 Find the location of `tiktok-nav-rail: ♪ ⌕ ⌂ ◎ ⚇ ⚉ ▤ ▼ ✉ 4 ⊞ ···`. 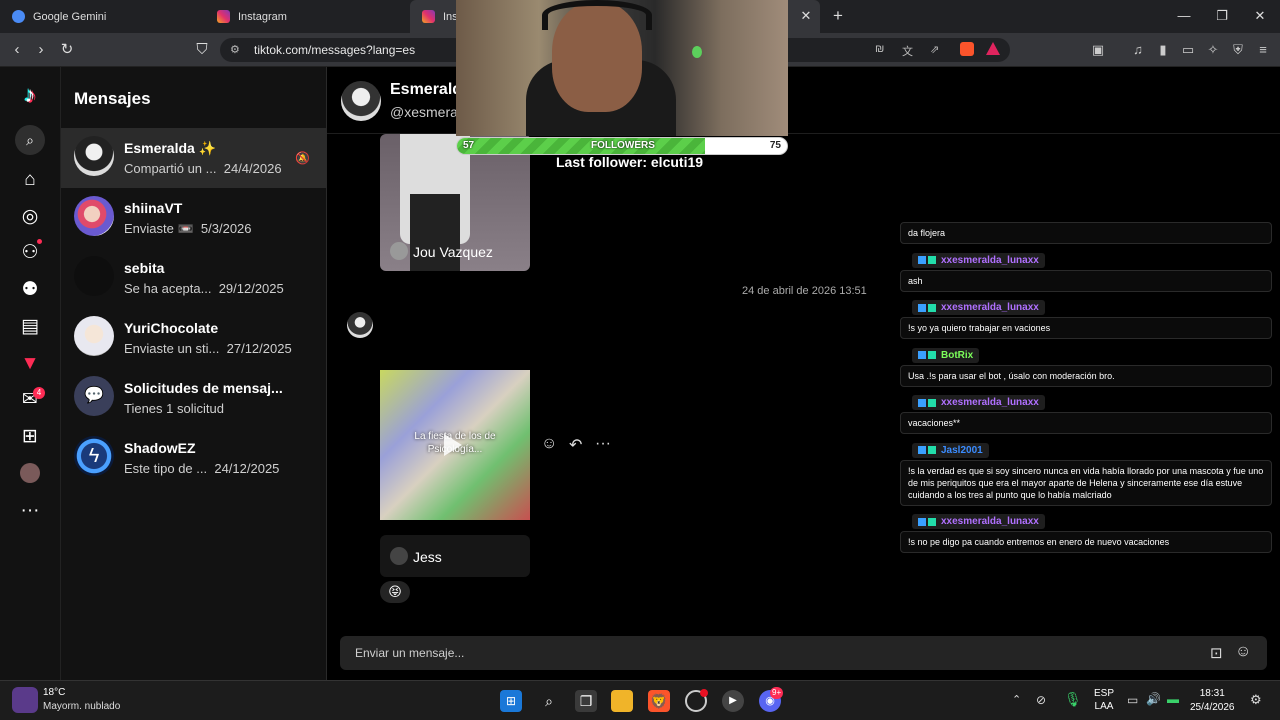

tiktok-nav-rail: ♪ ⌕ ⌂ ◎ ⚇ ⚉ ▤ ▼ ✉ 4 ⊞ ··· is located at coordinates (30, 373).